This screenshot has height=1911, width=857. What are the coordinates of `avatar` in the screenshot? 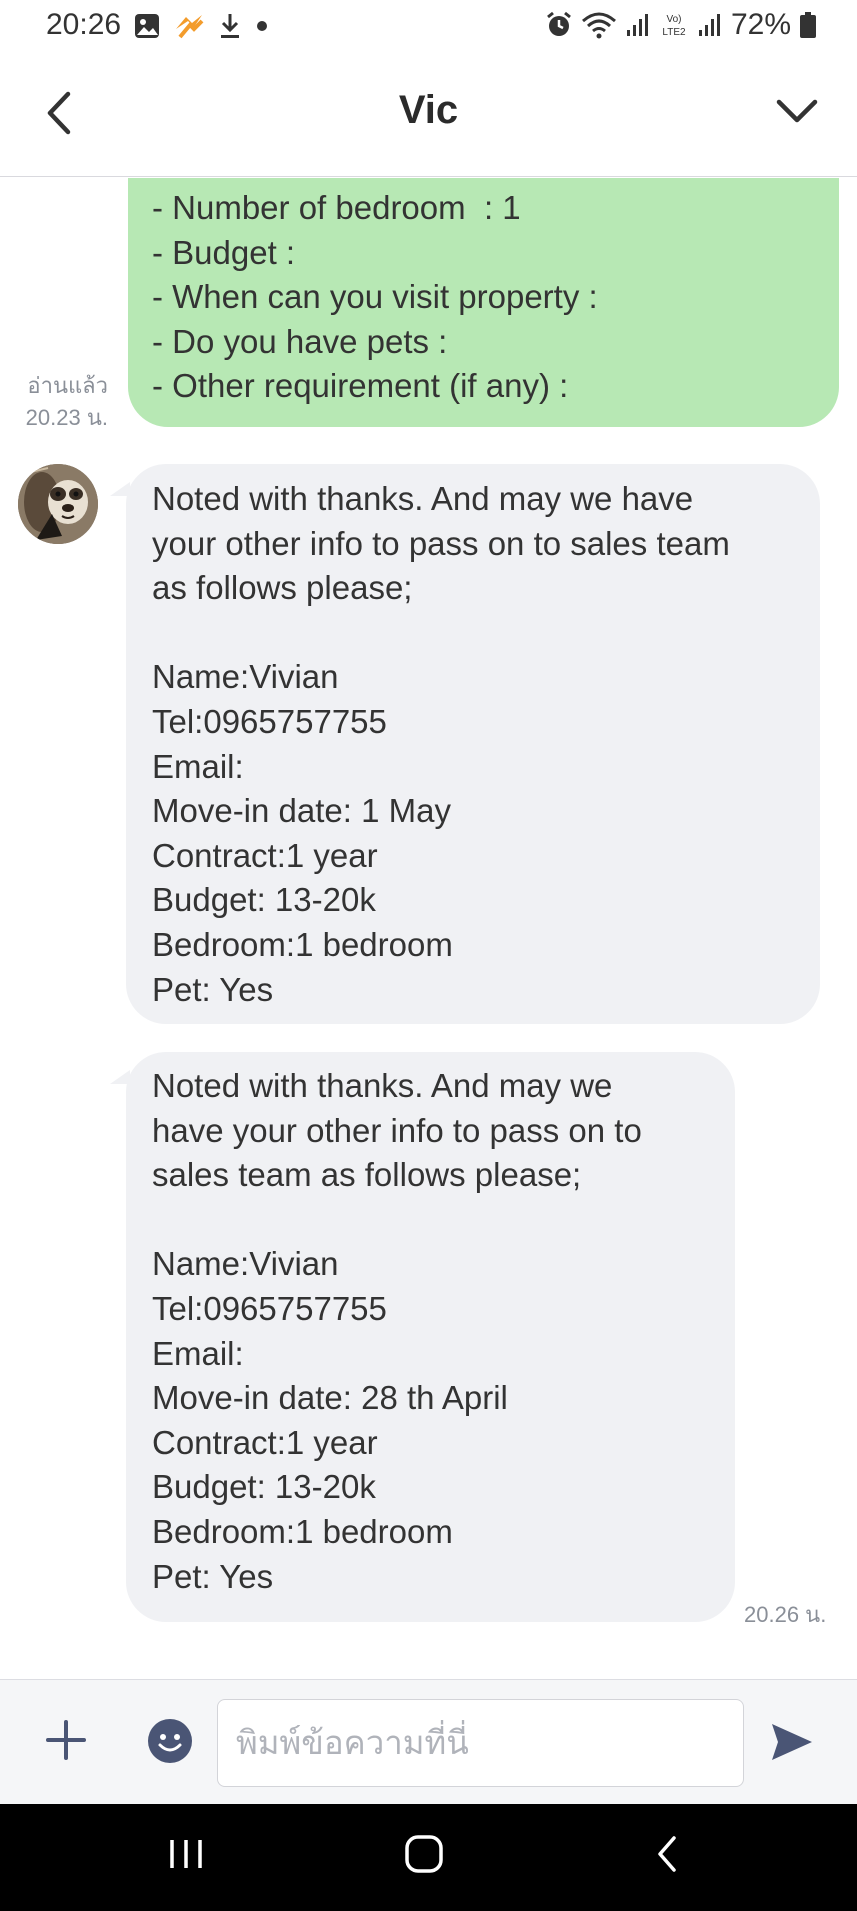 It's located at (58, 504).